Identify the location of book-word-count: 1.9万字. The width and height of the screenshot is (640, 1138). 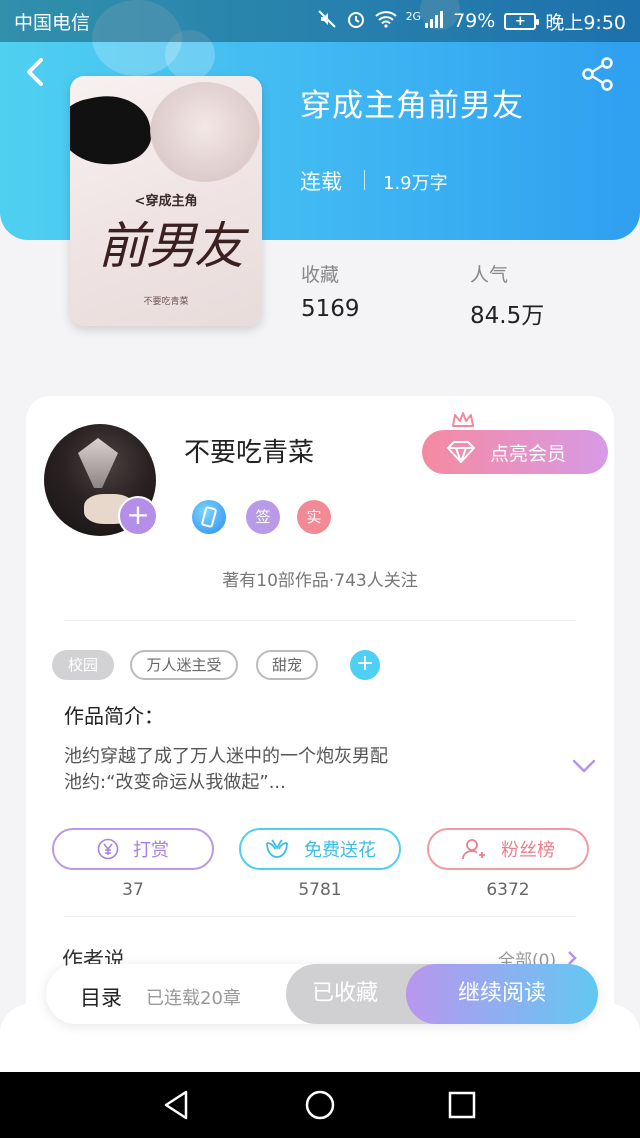
(415, 183).